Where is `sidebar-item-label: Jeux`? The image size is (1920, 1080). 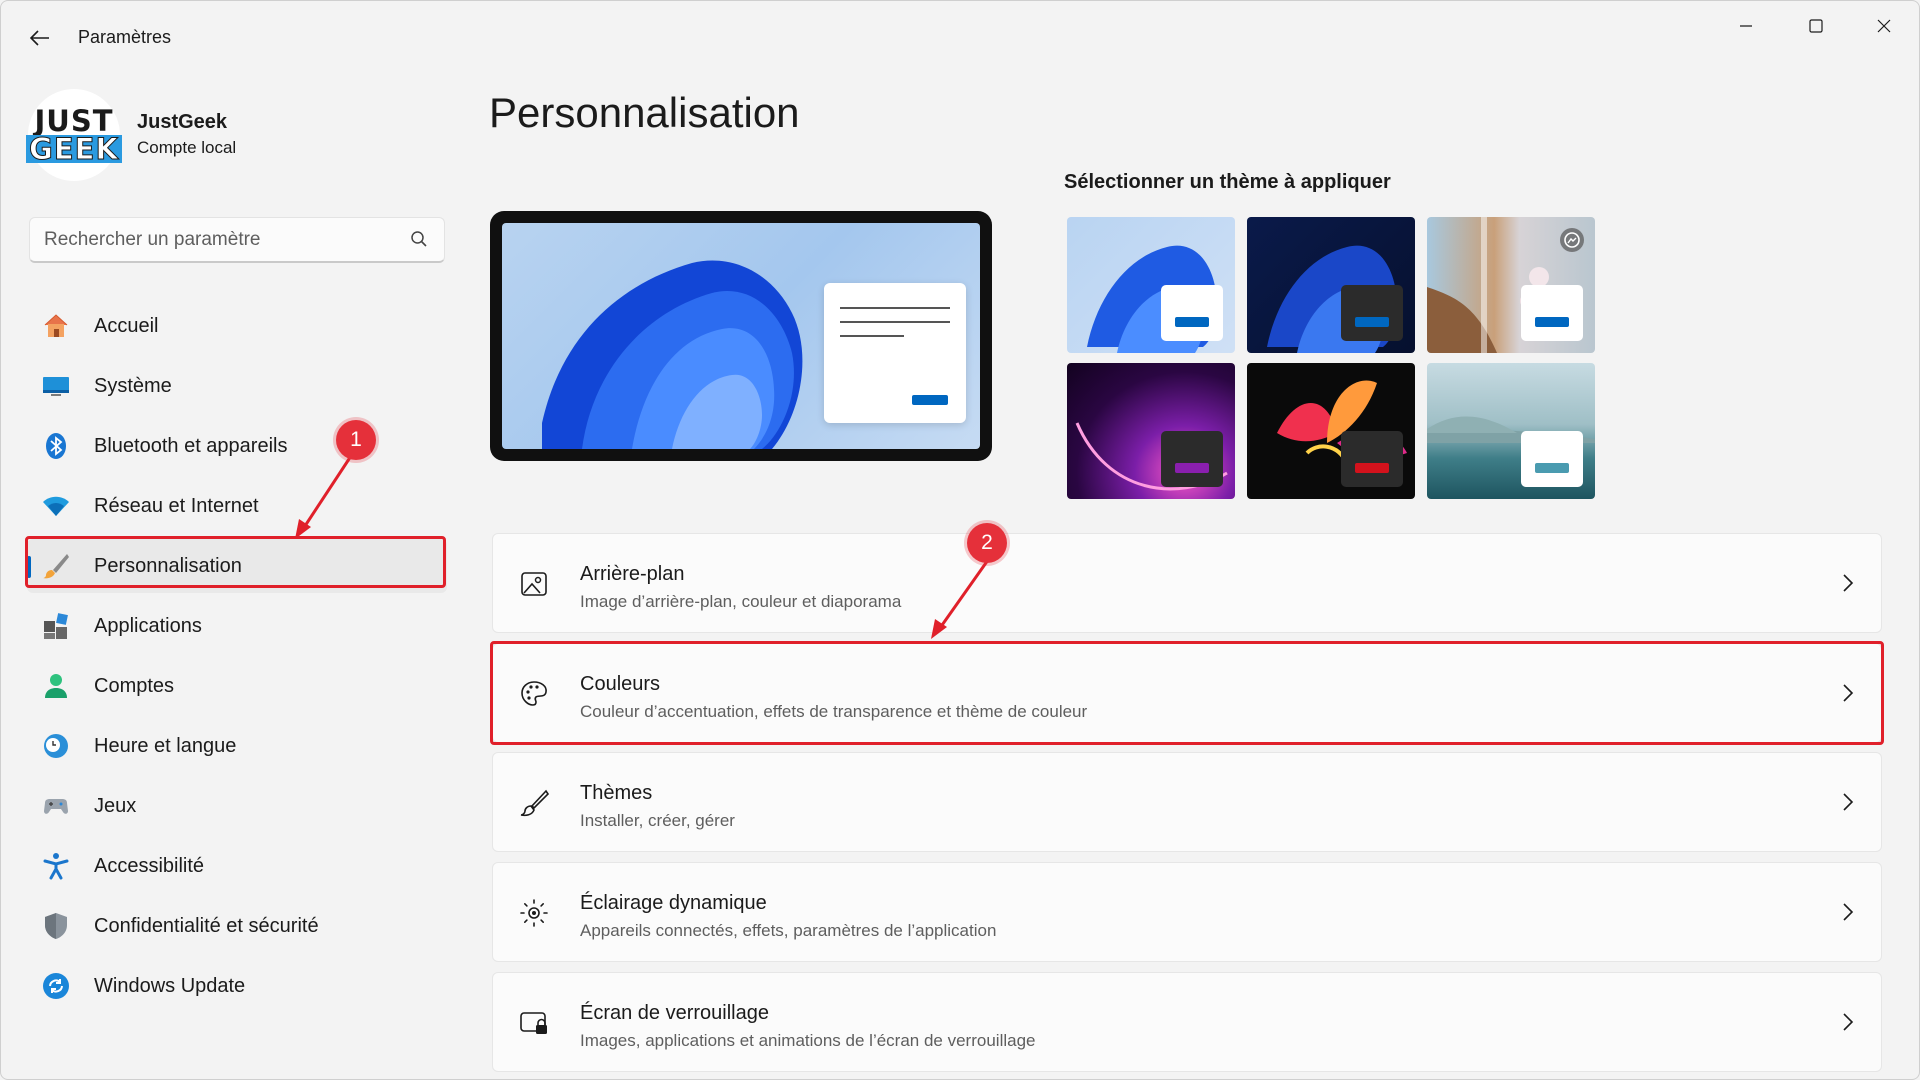
sidebar-item-label: Jeux is located at coordinates (115, 805).